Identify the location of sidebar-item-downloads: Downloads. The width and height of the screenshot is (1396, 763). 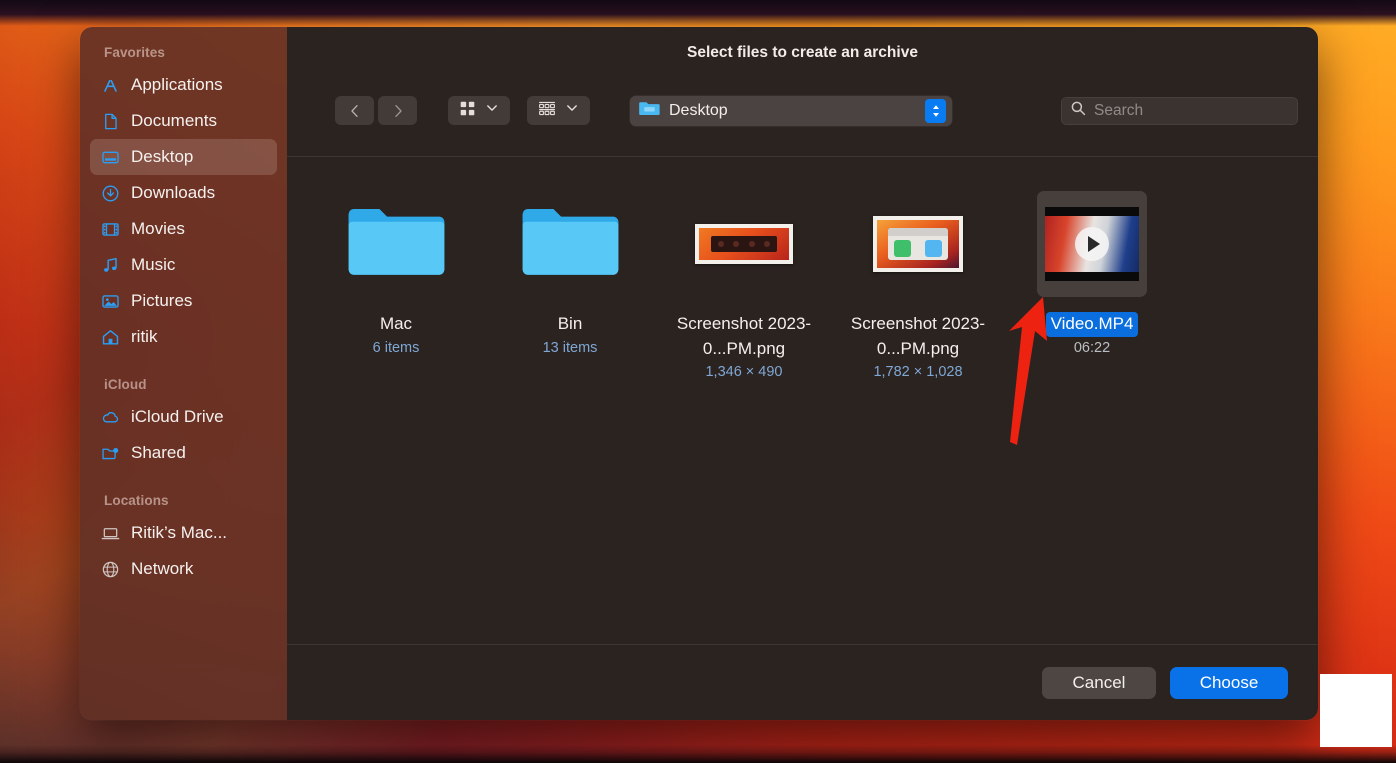
(183, 193).